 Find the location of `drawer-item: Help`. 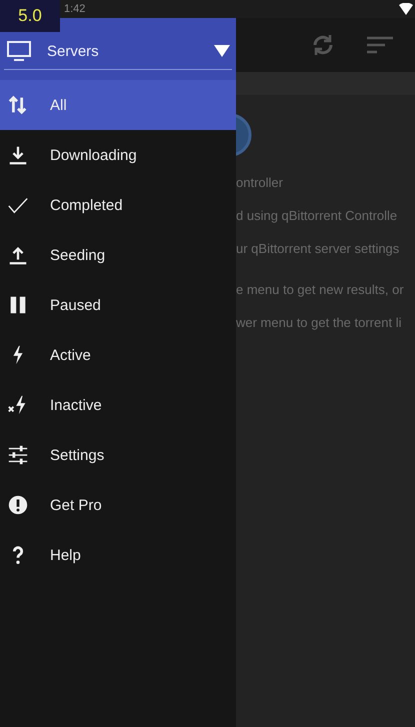

drawer-item: Help is located at coordinates (118, 555).